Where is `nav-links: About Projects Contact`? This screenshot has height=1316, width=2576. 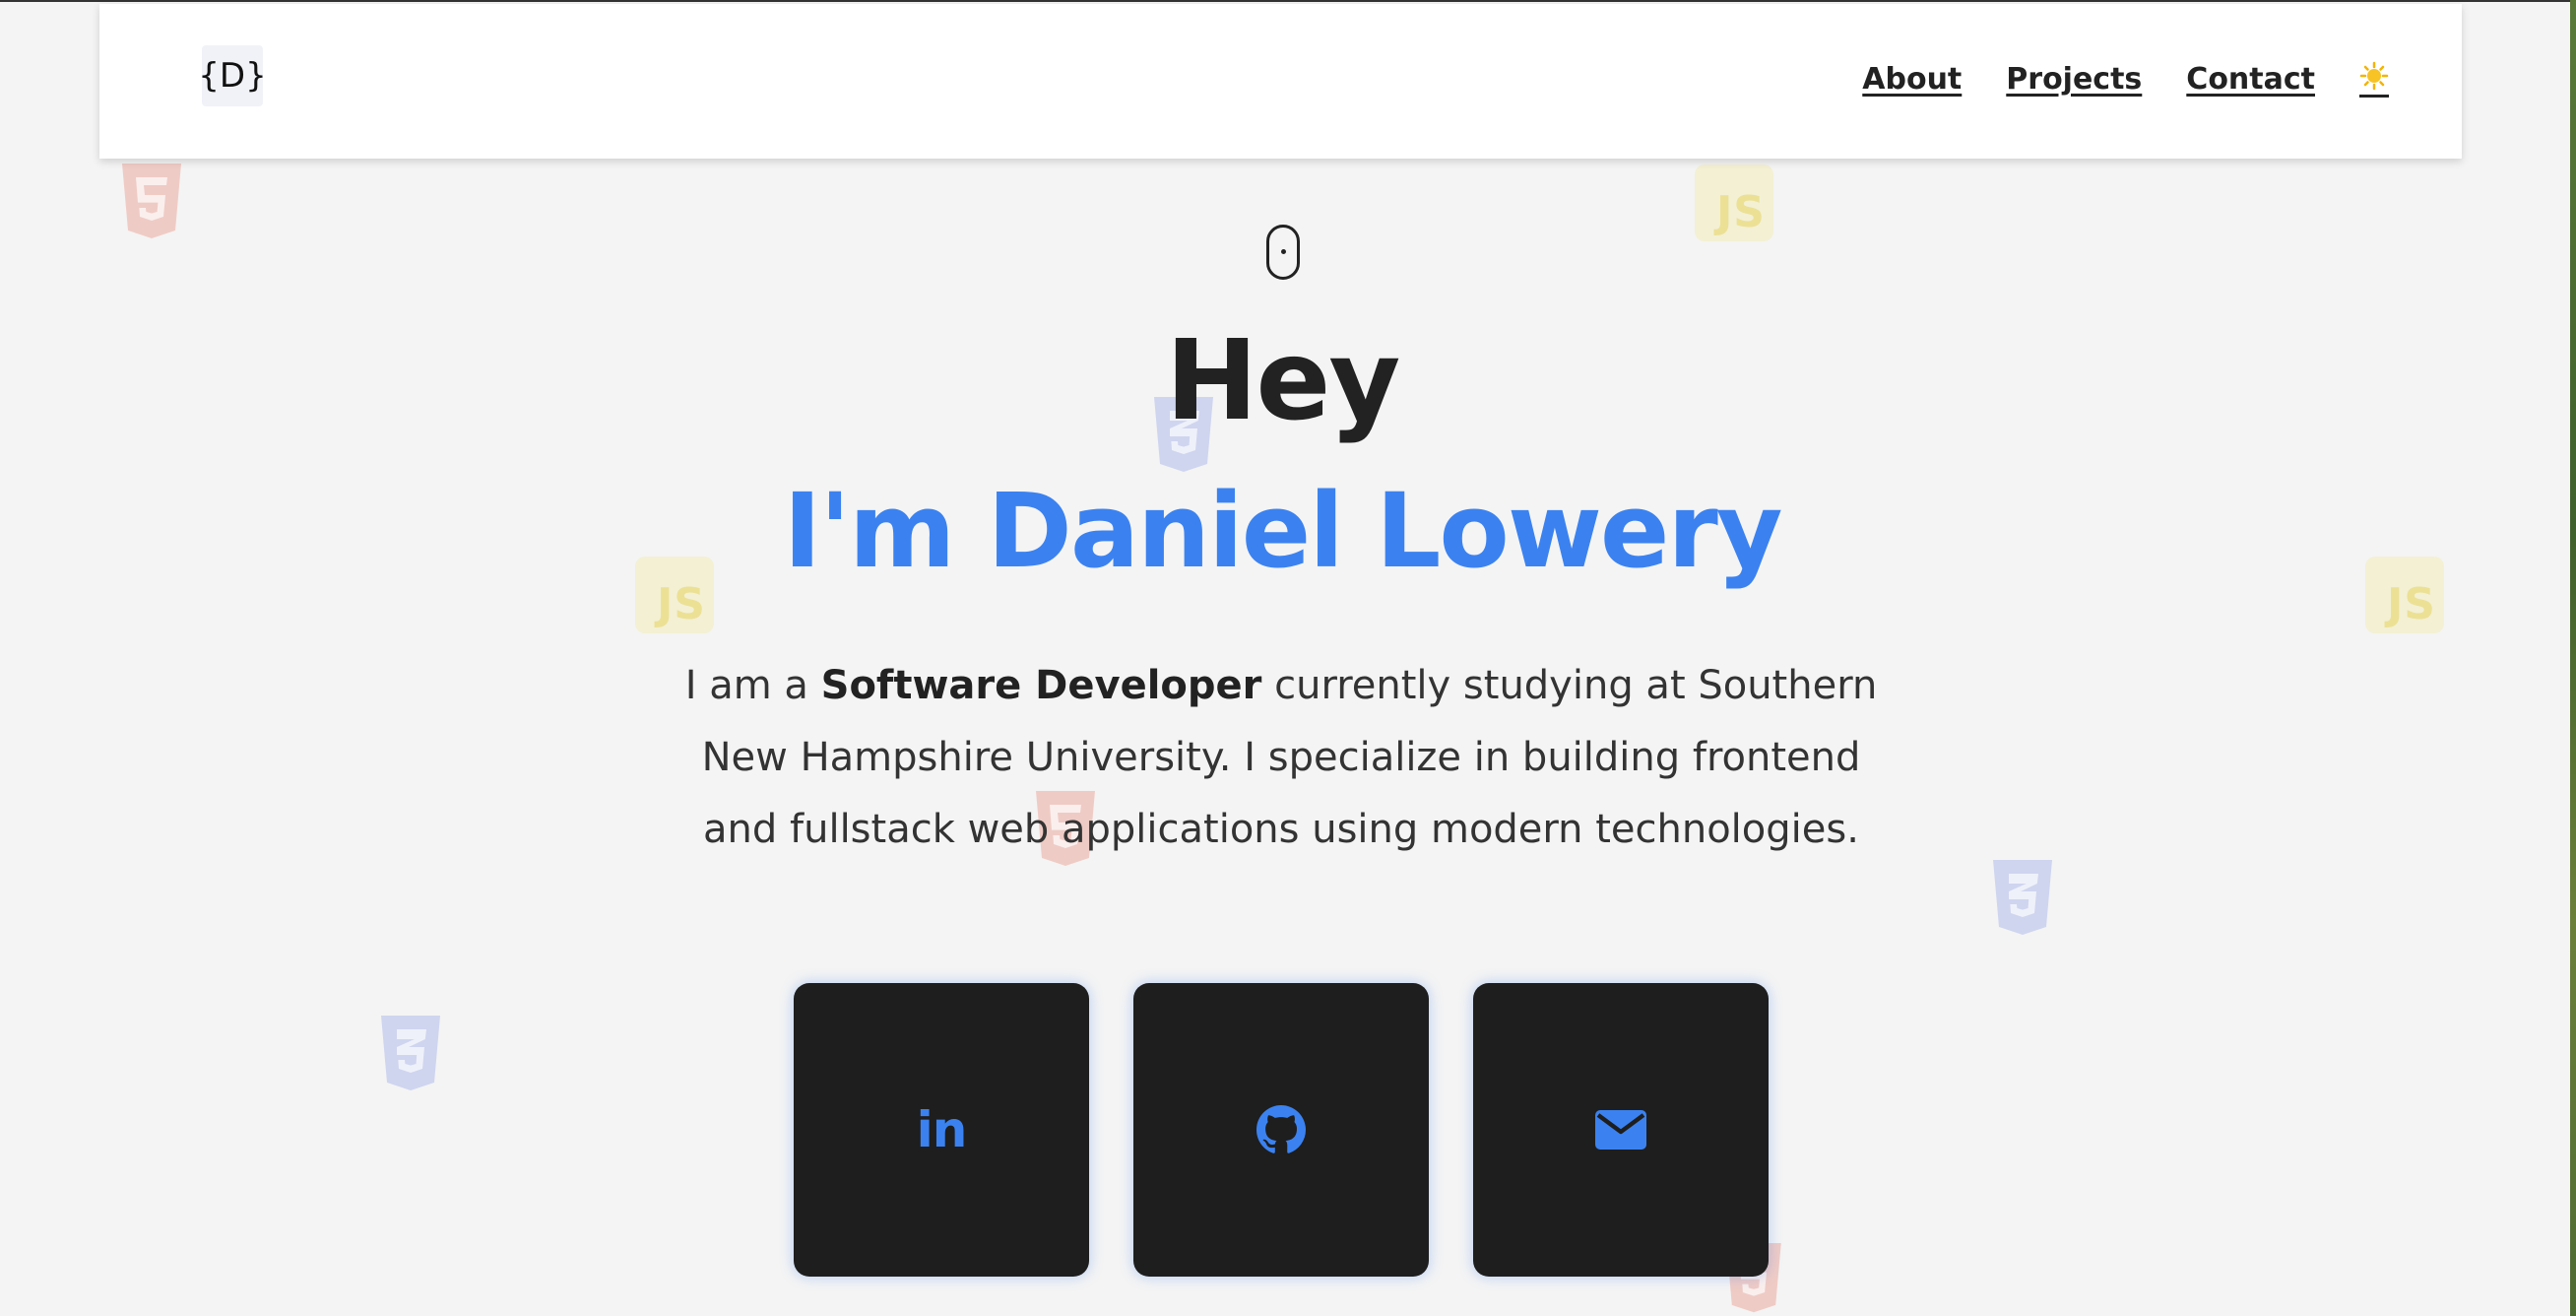
nav-links: About Projects Contact is located at coordinates (2125, 79).